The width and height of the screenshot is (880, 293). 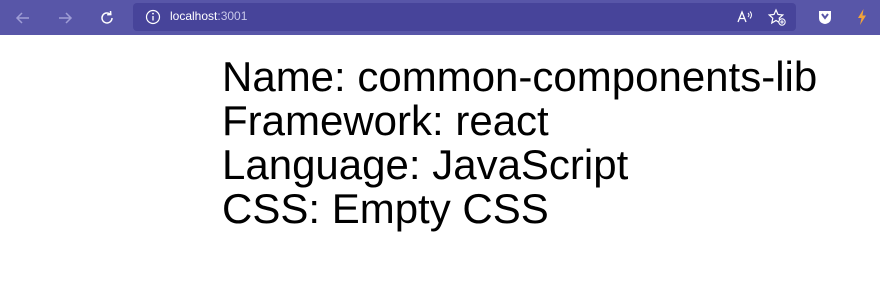 I want to click on arrow-right-icon, so click(x=66, y=18).